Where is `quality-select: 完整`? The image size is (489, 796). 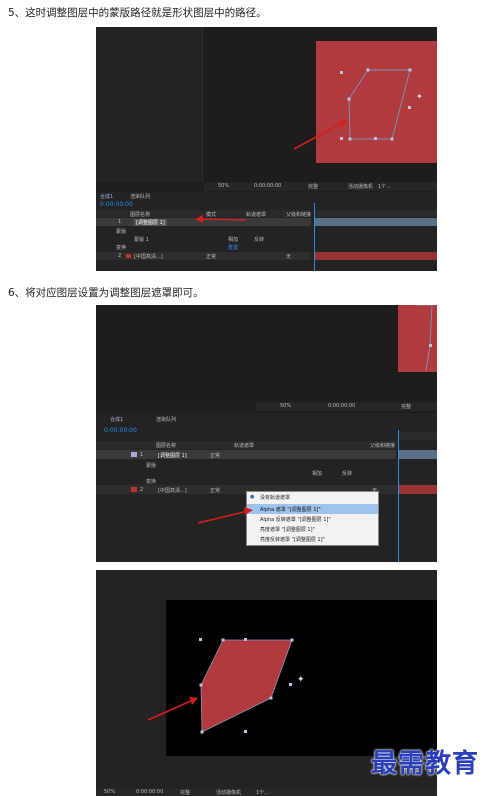 quality-select: 完整 is located at coordinates (185, 792).